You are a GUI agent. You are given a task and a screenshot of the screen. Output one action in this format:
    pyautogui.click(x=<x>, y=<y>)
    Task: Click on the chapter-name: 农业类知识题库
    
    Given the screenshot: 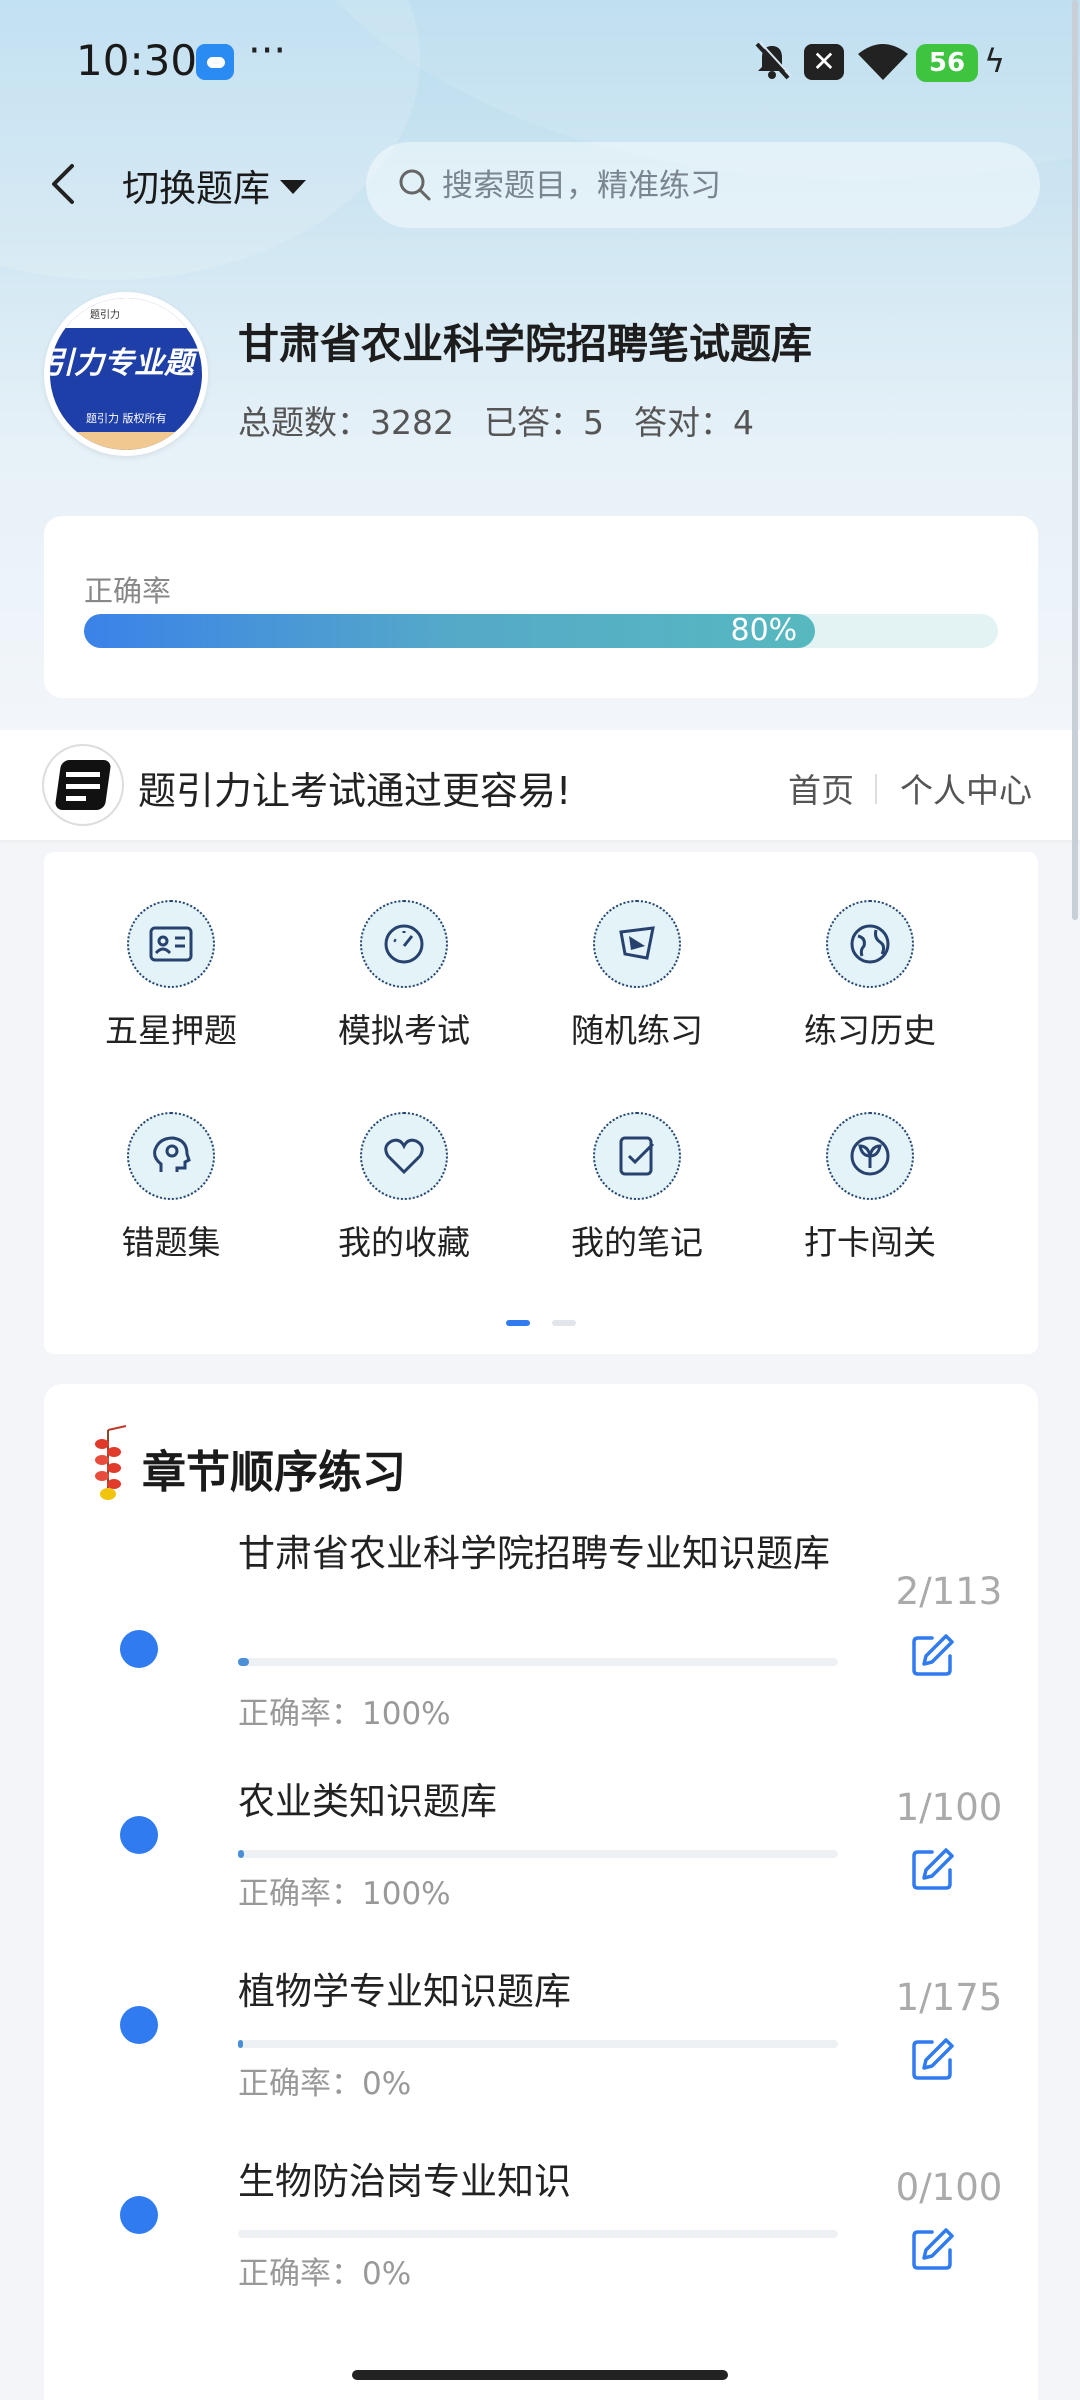 What is the action you would take?
    pyautogui.click(x=367, y=1801)
    